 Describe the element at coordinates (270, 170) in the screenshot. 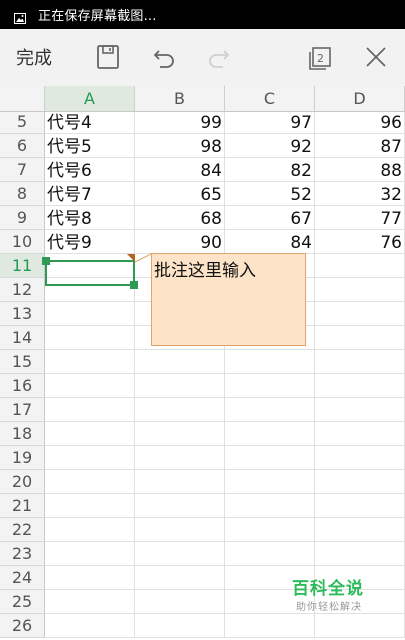

I see `cell-c: 82` at that location.